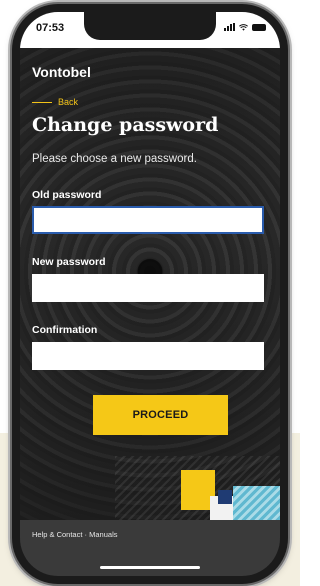 Image resolution: width=320 pixels, height=586 pixels. What do you see at coordinates (67, 195) in the screenshot?
I see `old-password-label: Old password` at bounding box center [67, 195].